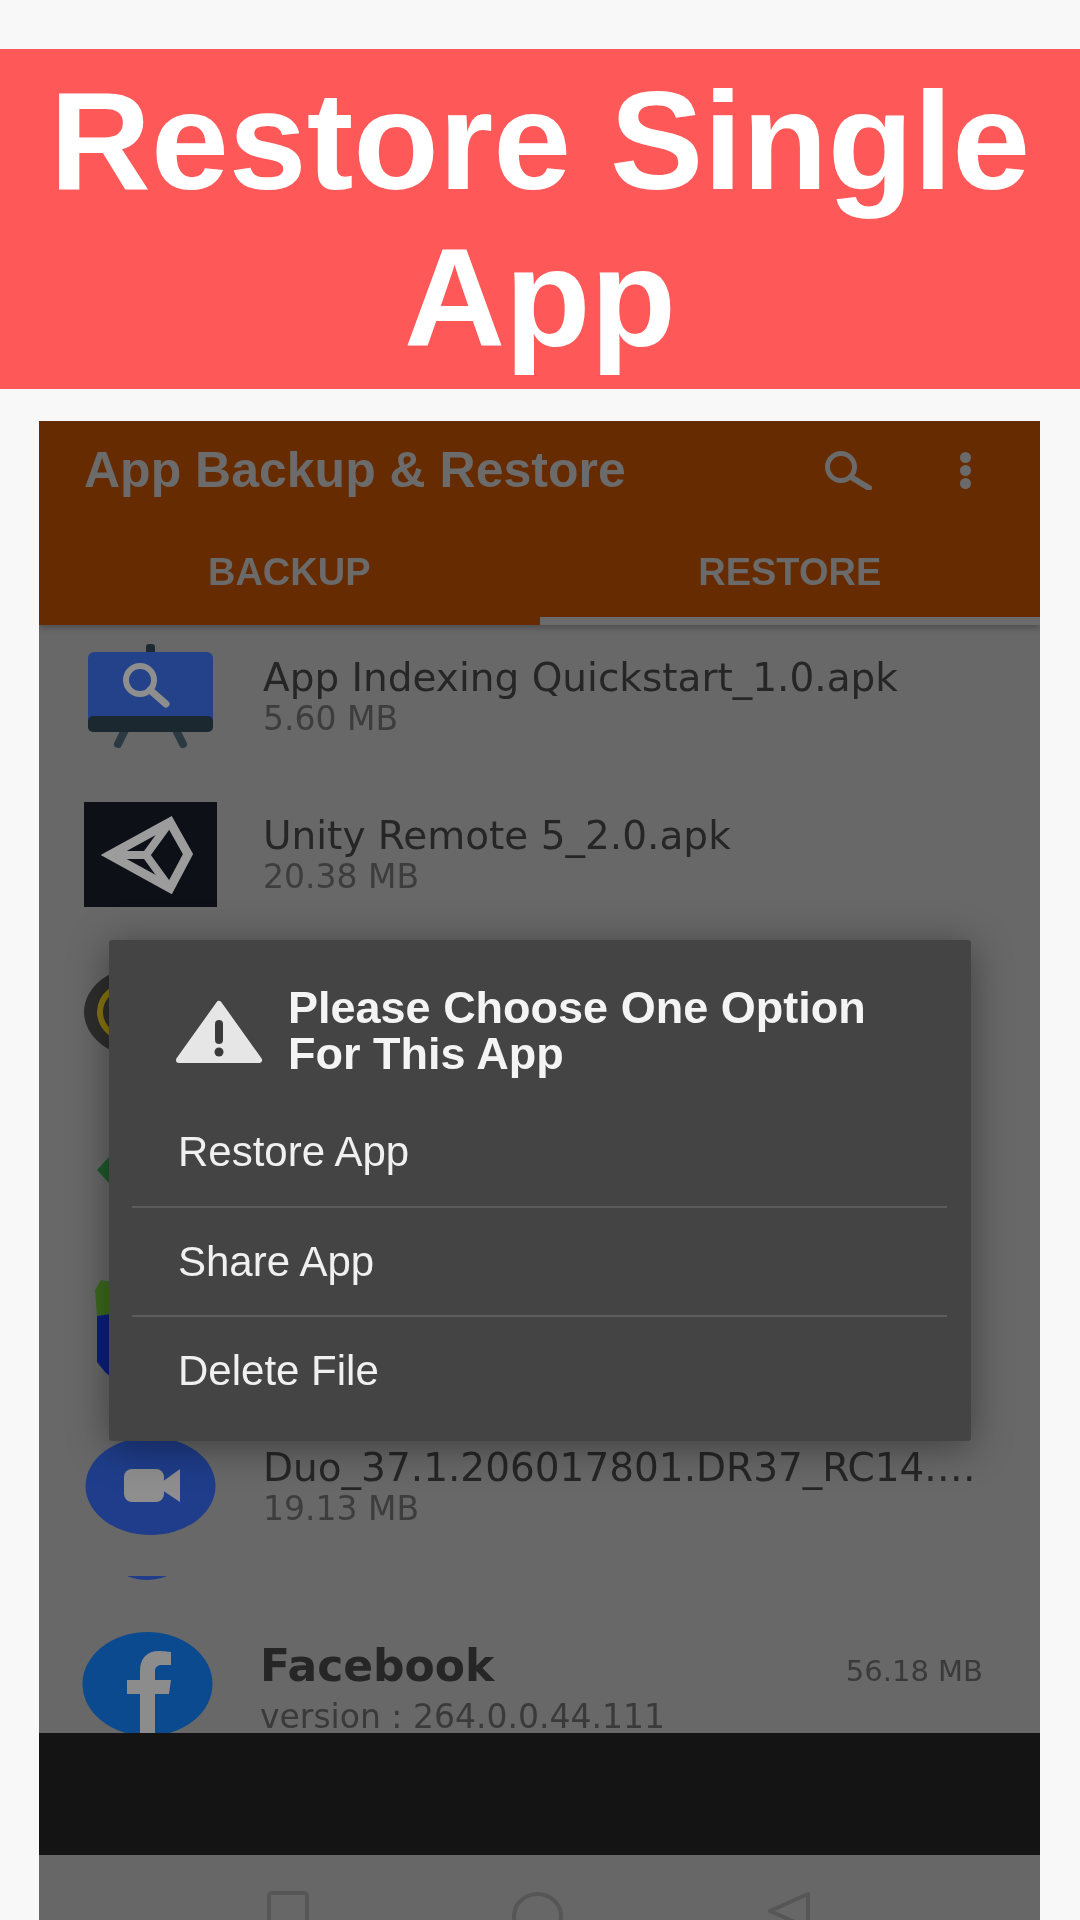  Describe the element at coordinates (219, 1031) in the screenshot. I see `warning-icon` at that location.